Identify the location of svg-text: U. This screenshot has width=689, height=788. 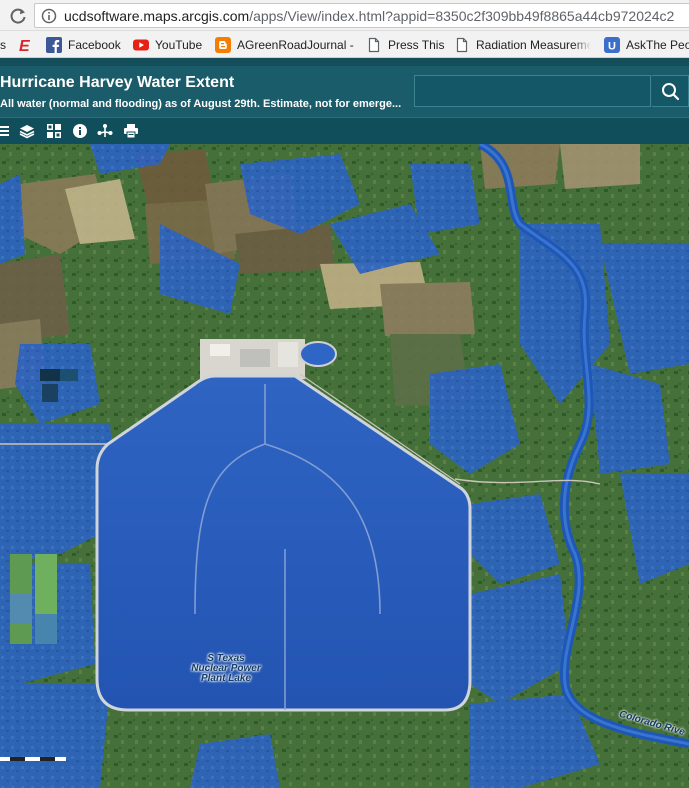
(612, 47).